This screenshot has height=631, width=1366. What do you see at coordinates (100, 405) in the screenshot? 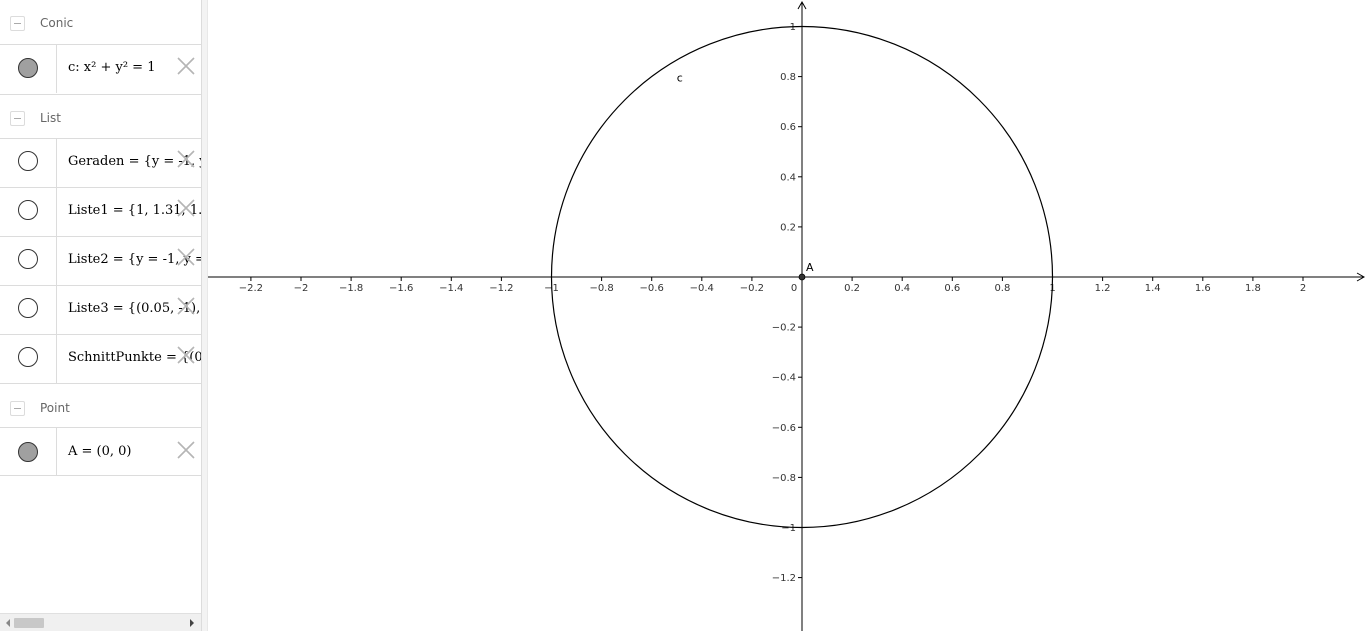
I see `group-header-point: Point` at bounding box center [100, 405].